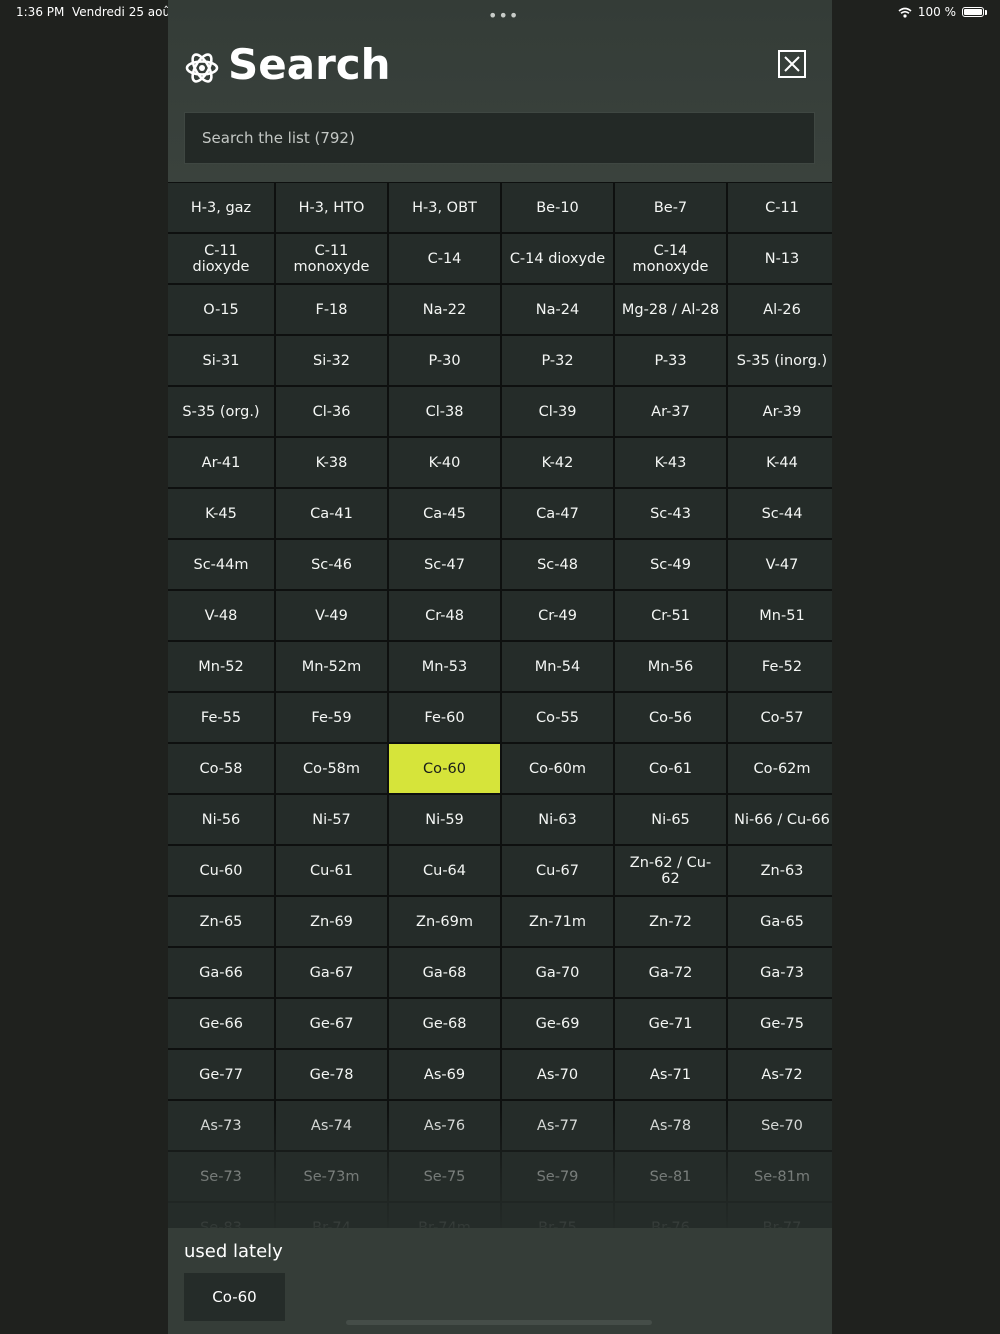 The height and width of the screenshot is (1334, 1000). What do you see at coordinates (221, 513) in the screenshot?
I see `nuclide-cell: K-45` at bounding box center [221, 513].